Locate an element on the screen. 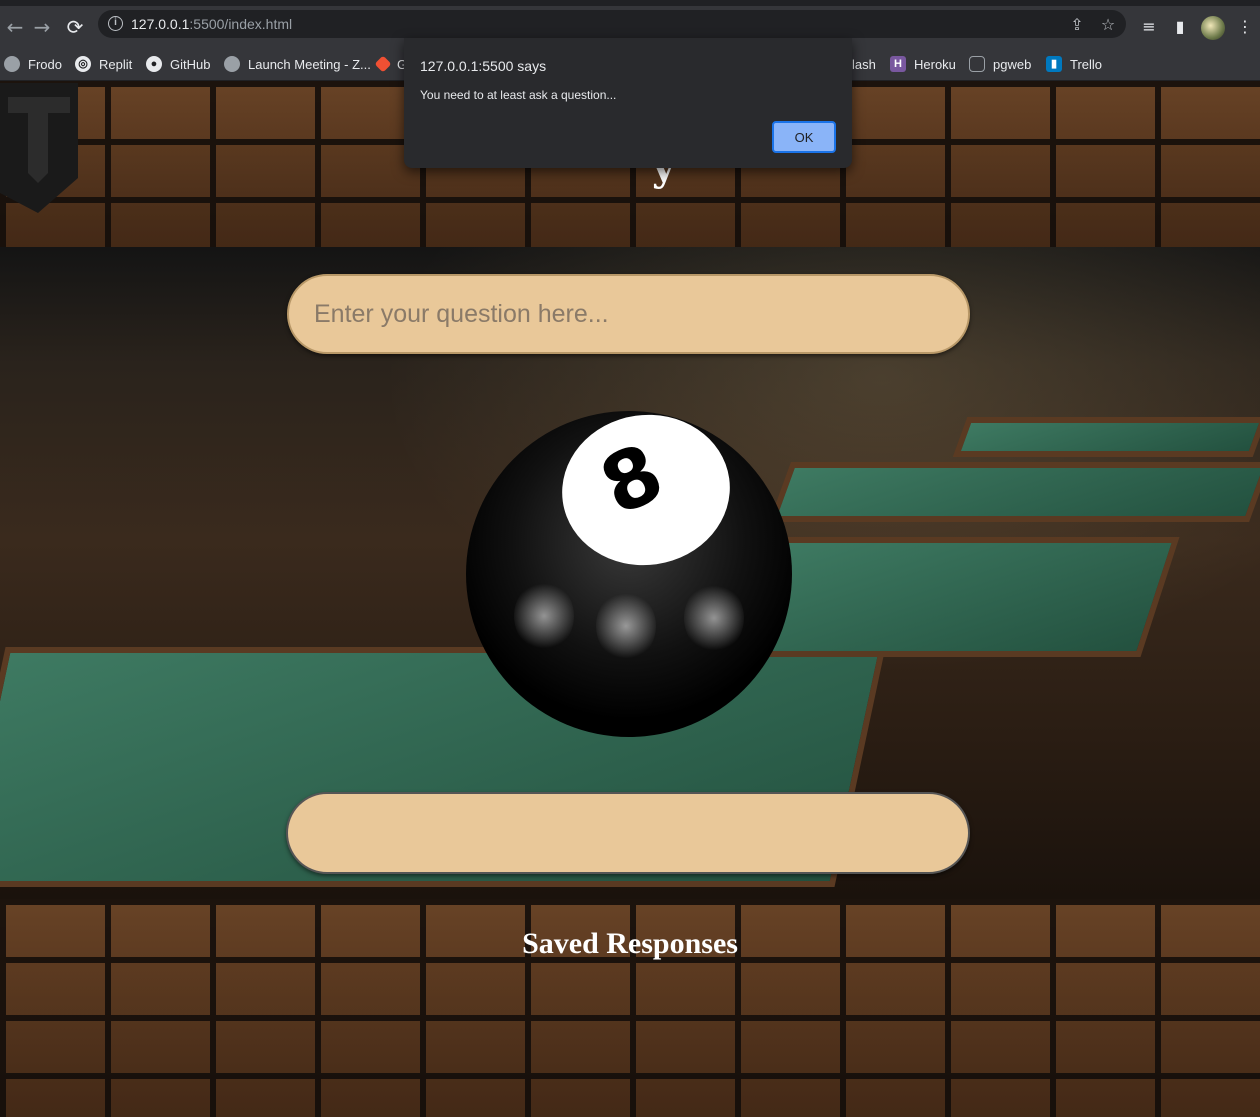 This screenshot has width=1260, height=1117. forward-icon: → is located at coordinates (42, 27).